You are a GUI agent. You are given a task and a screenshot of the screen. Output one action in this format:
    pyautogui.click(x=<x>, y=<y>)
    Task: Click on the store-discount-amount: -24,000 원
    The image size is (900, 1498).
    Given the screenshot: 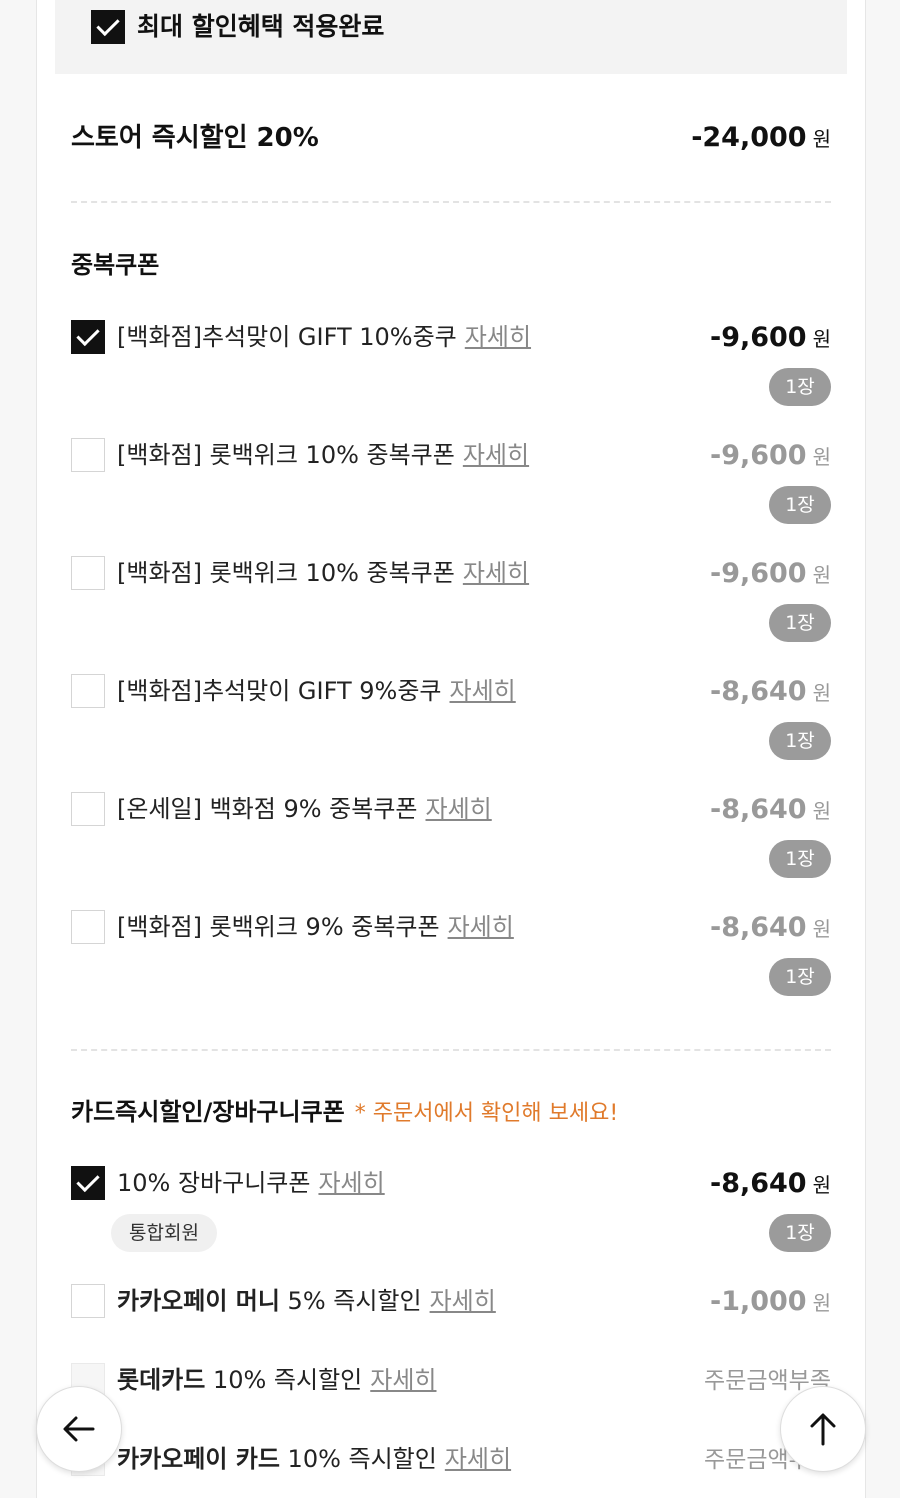 What is the action you would take?
    pyautogui.click(x=761, y=138)
    